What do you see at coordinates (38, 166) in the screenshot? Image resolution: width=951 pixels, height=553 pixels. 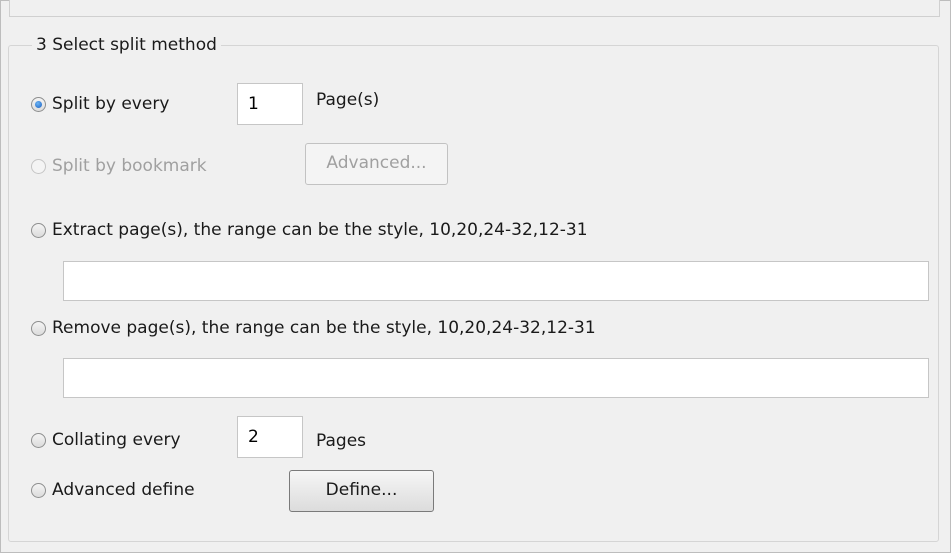 I see `split-bookmark-radio` at bounding box center [38, 166].